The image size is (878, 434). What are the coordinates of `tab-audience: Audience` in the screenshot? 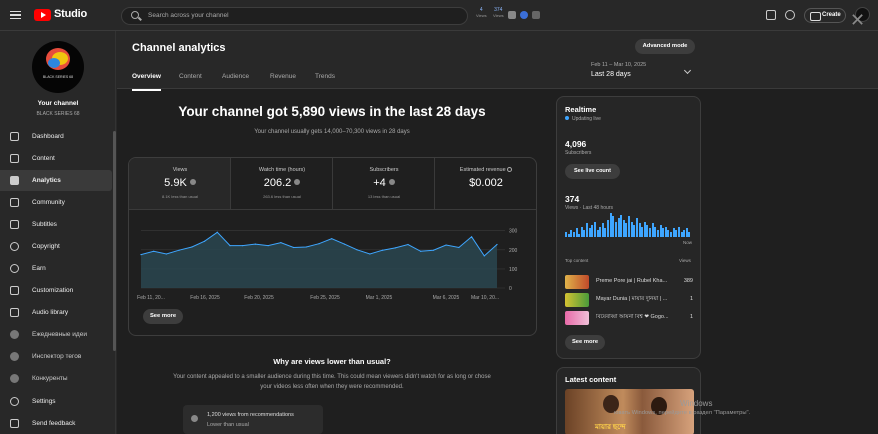 It's located at (235, 76).